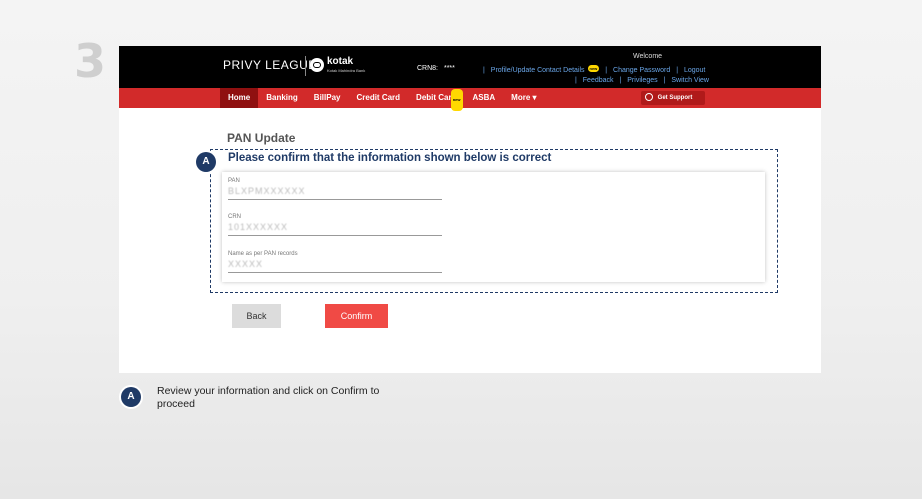  I want to click on change-password-link: Change Password, so click(641, 70).